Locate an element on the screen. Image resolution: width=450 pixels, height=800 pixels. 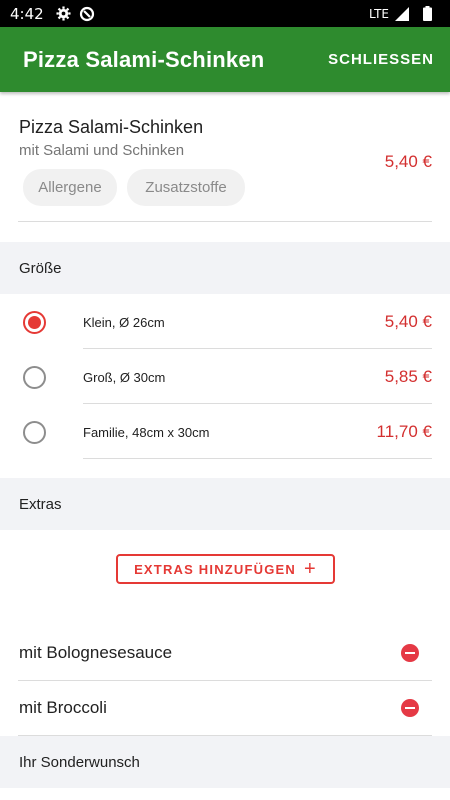
battery-icon is located at coordinates (427, 13).